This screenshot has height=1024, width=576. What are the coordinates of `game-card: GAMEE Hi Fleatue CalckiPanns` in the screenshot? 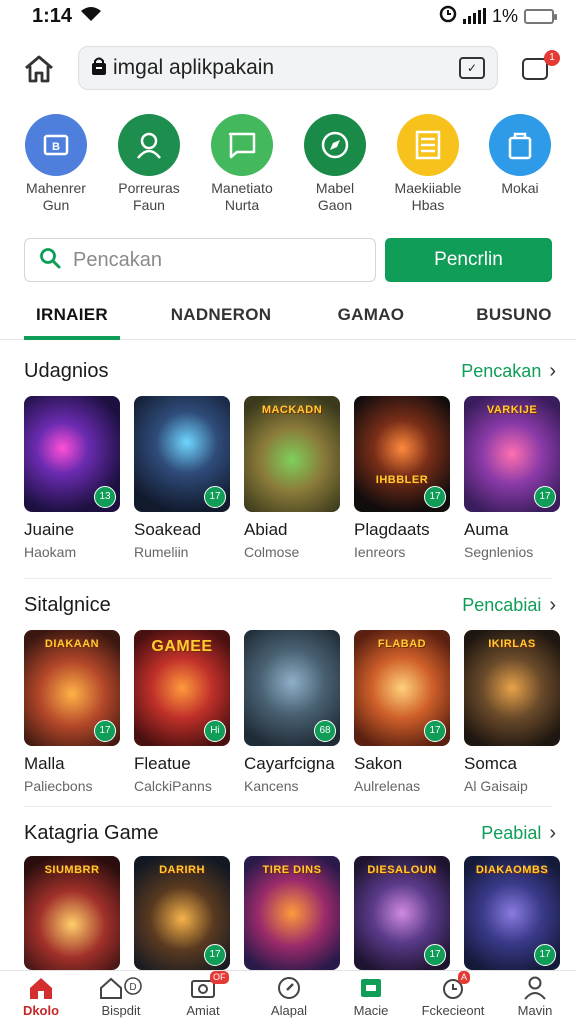 It's located at (182, 712).